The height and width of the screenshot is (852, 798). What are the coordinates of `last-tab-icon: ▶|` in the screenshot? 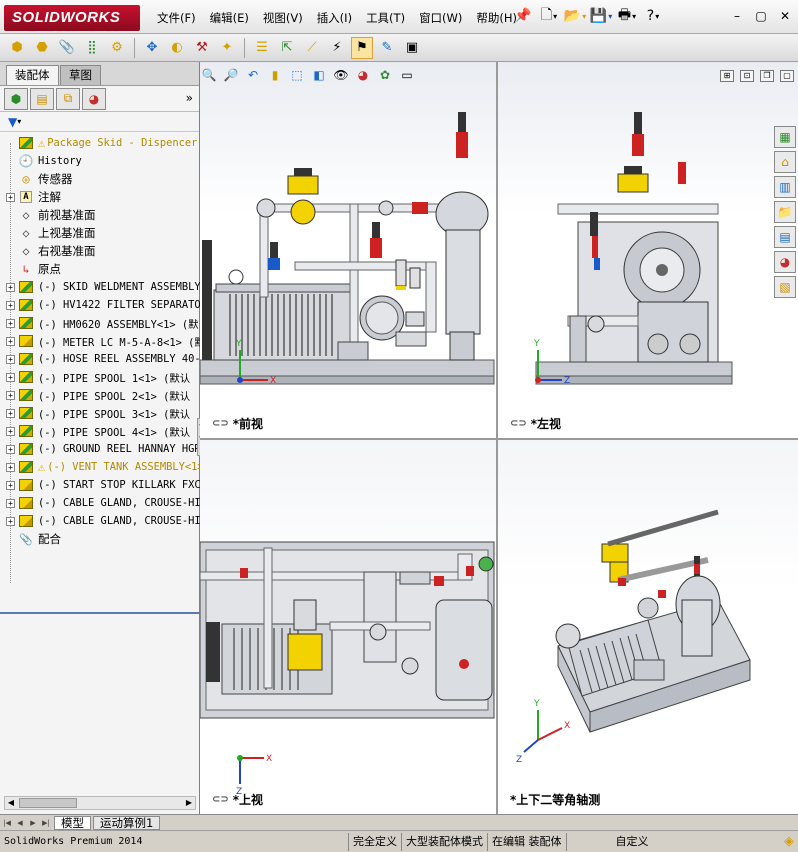 It's located at (46, 823).